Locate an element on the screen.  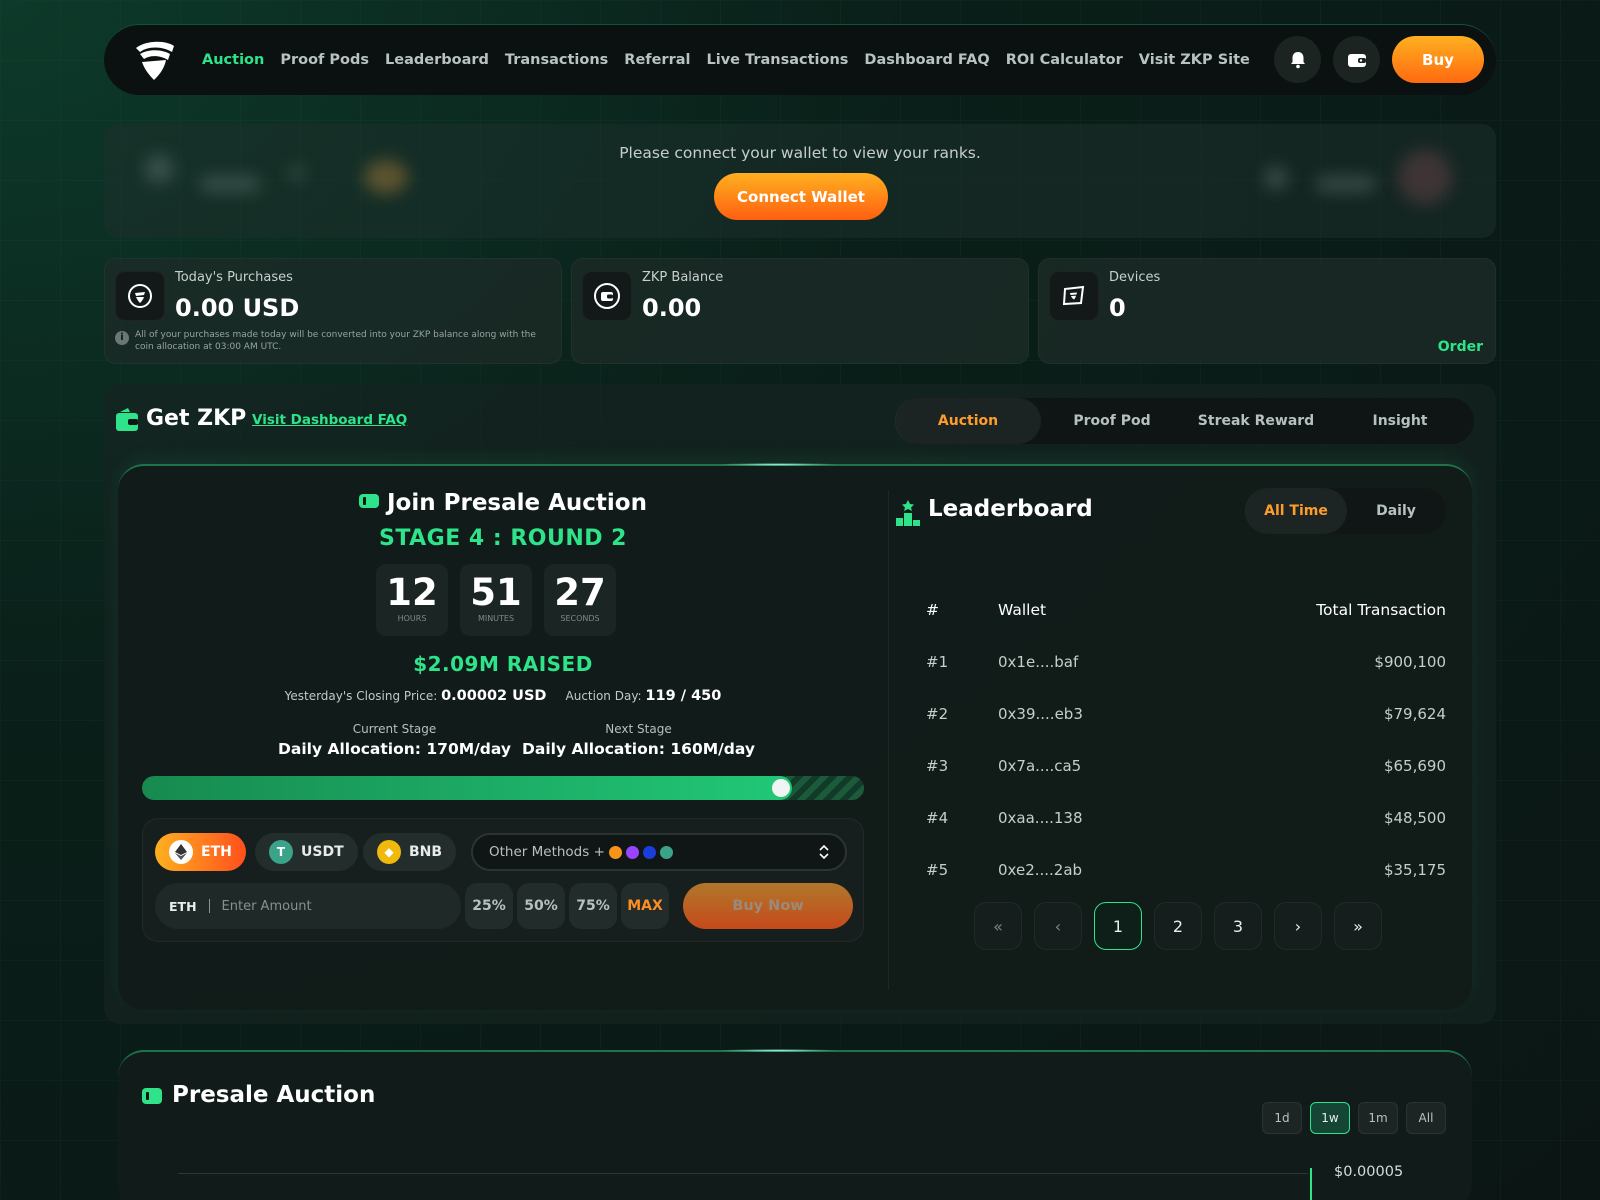
stat-label: ZKP Balance is located at coordinates (683, 277).